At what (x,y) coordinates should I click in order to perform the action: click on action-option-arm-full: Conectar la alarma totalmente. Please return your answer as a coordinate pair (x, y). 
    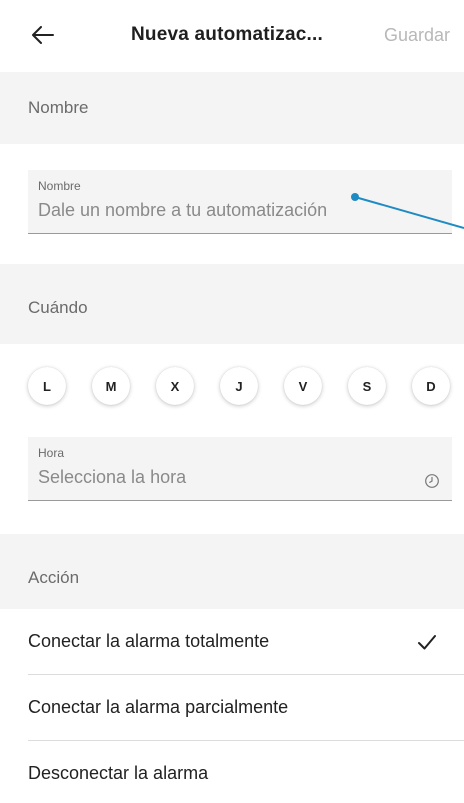
    Looking at the image, I should click on (232, 642).